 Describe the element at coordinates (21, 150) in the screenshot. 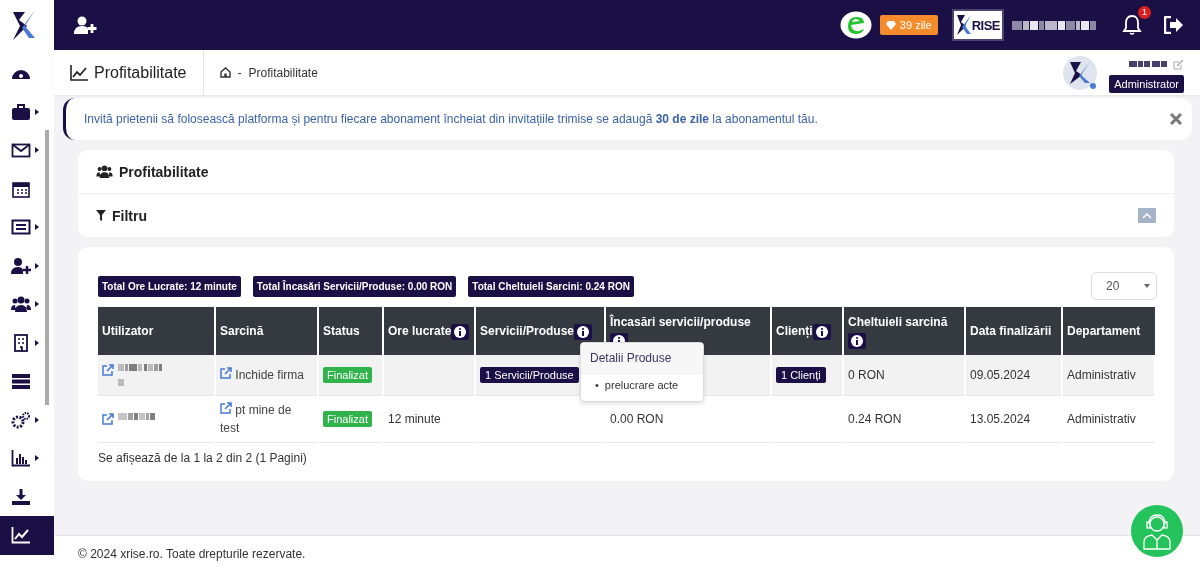

I see `envelope-icon` at that location.